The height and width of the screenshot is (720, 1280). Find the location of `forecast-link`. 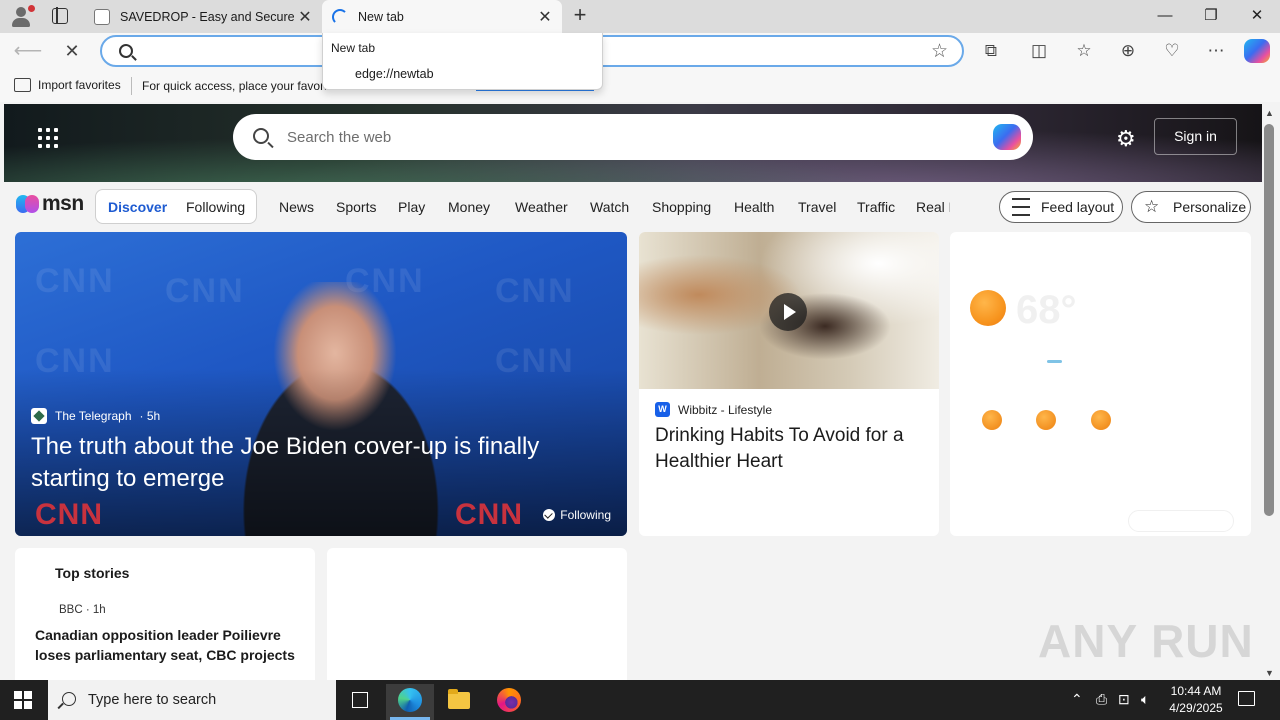

forecast-link is located at coordinates (1181, 521).